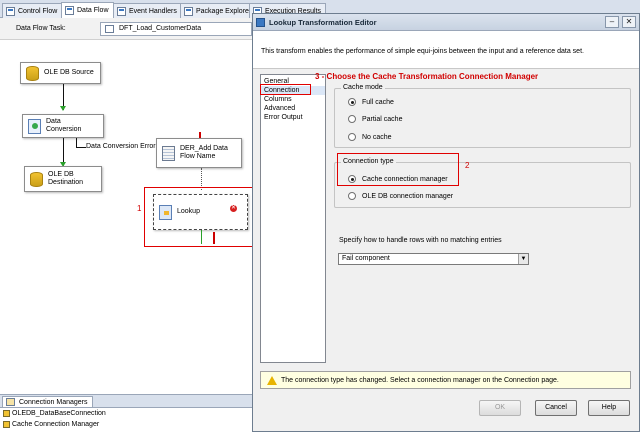  What do you see at coordinates (139, 208) in the screenshot?
I see `annotation-number-1: 1` at bounding box center [139, 208].